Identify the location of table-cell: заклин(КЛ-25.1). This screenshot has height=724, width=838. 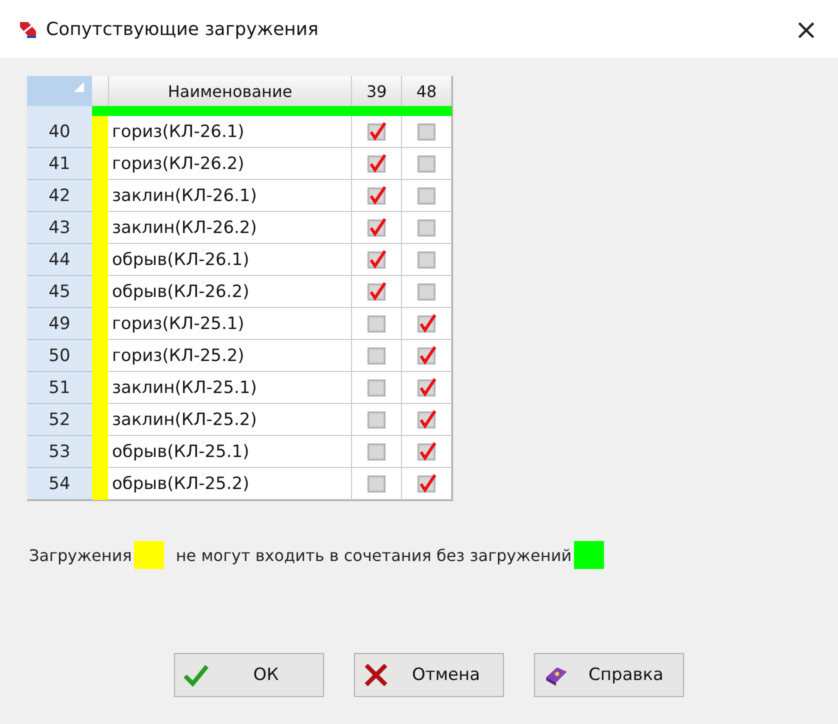
(230, 388).